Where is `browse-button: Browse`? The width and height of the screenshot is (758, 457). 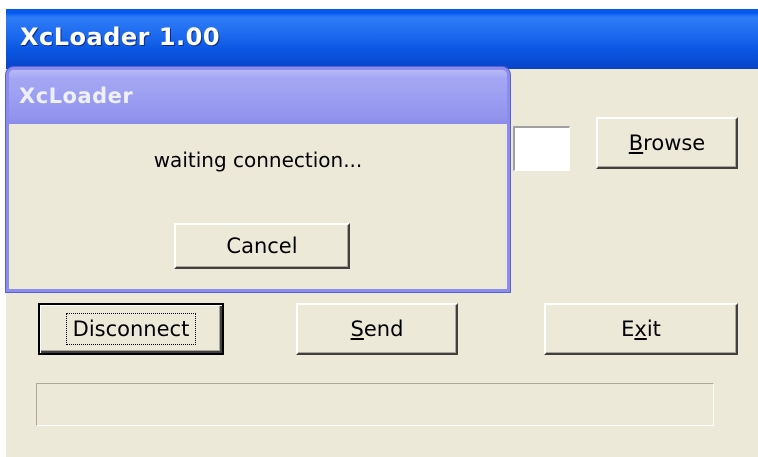 browse-button: Browse is located at coordinates (667, 143).